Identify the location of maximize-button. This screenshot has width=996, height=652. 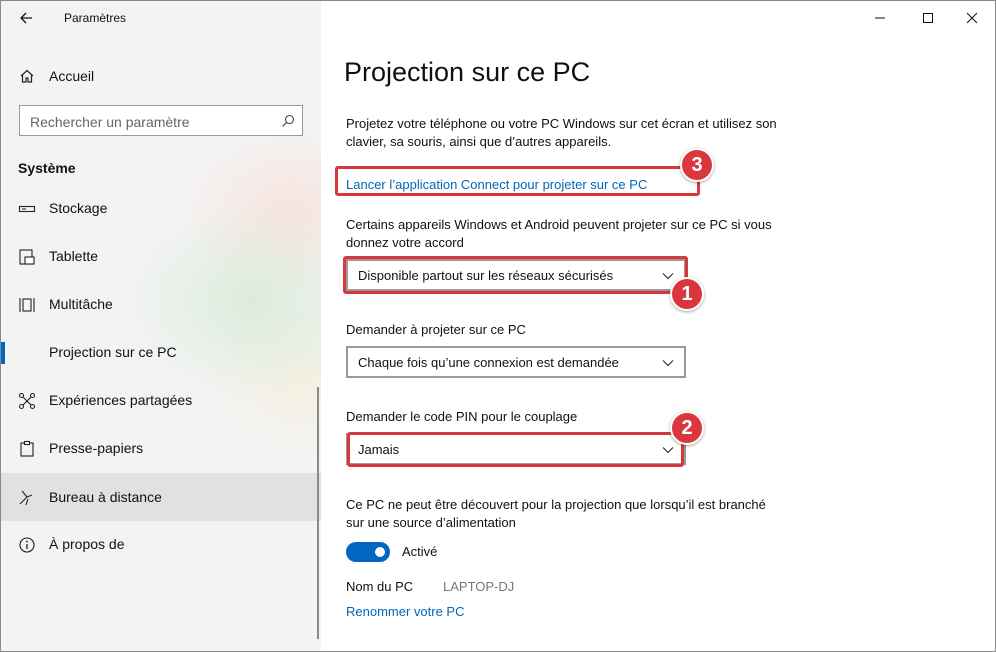
(928, 18).